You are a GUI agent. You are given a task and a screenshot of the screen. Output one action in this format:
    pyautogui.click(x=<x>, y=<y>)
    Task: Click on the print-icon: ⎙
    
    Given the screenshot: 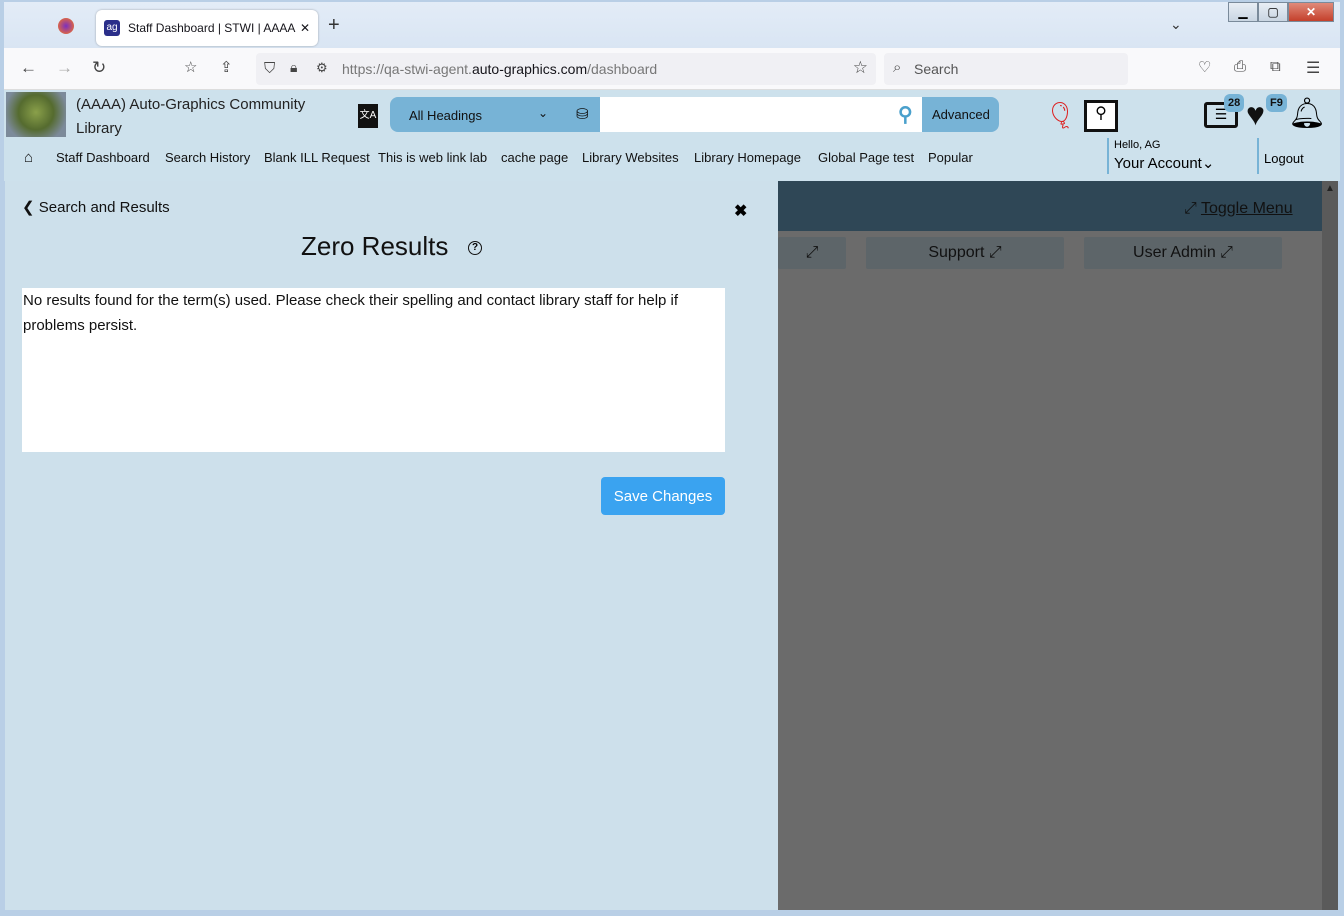 What is the action you would take?
    pyautogui.click(x=1240, y=66)
    